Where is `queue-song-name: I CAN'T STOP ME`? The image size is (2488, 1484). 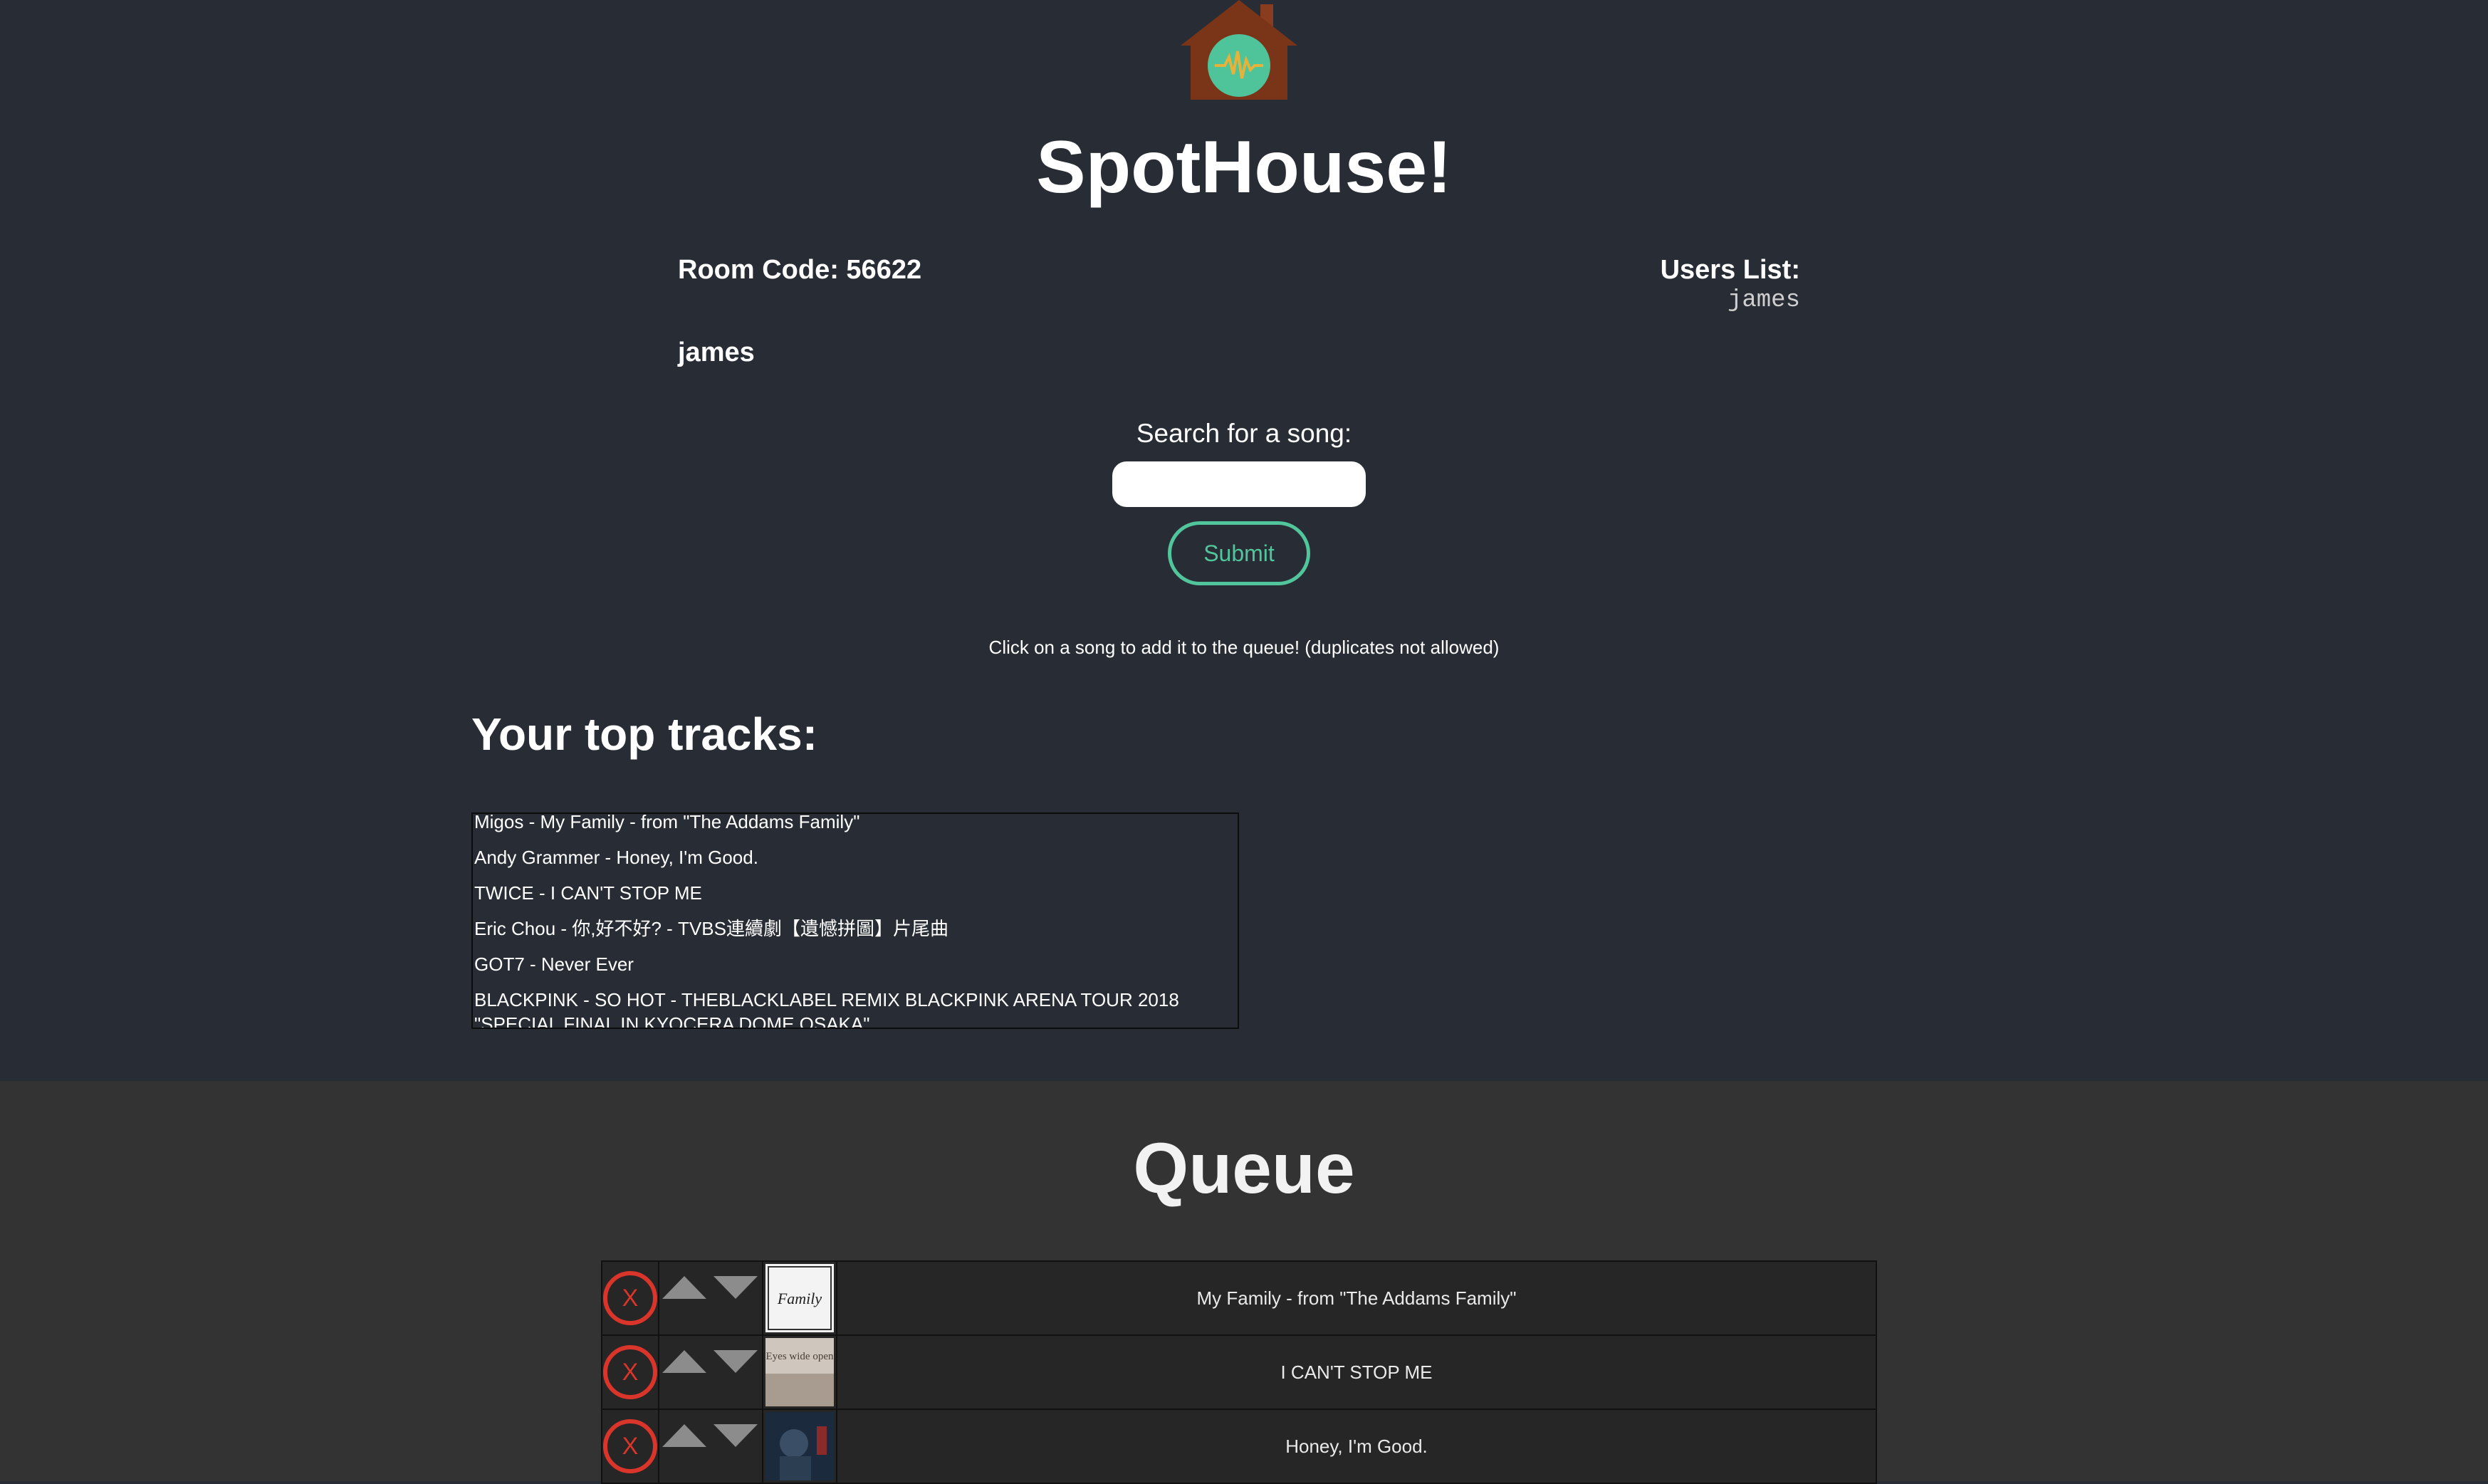 queue-song-name: I CAN'T STOP ME is located at coordinates (1356, 1372).